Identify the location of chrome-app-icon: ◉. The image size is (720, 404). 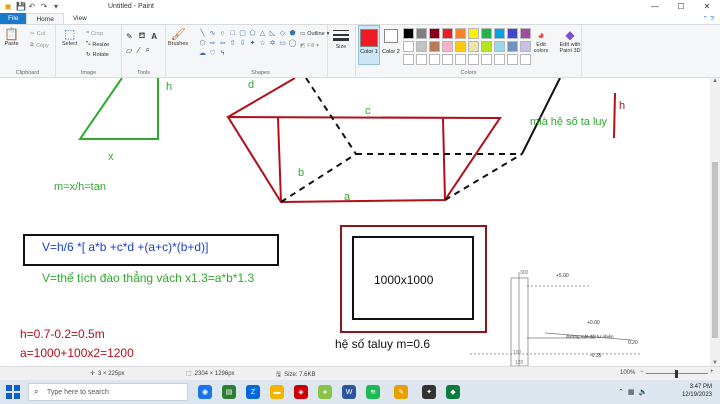
(205, 392).